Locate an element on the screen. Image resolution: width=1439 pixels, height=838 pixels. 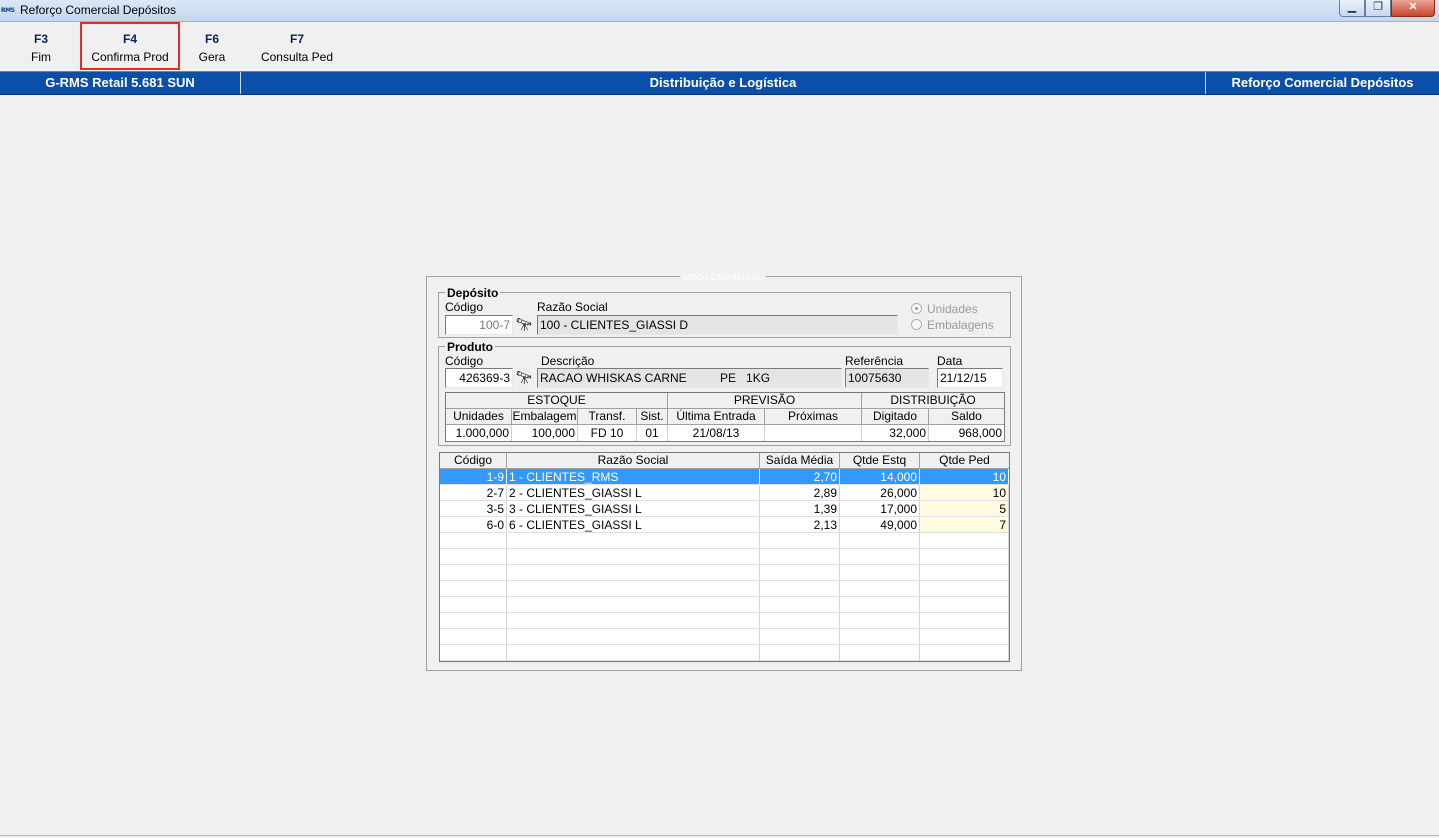
grid-header-saida-media: Saída Média is located at coordinates (800, 461).